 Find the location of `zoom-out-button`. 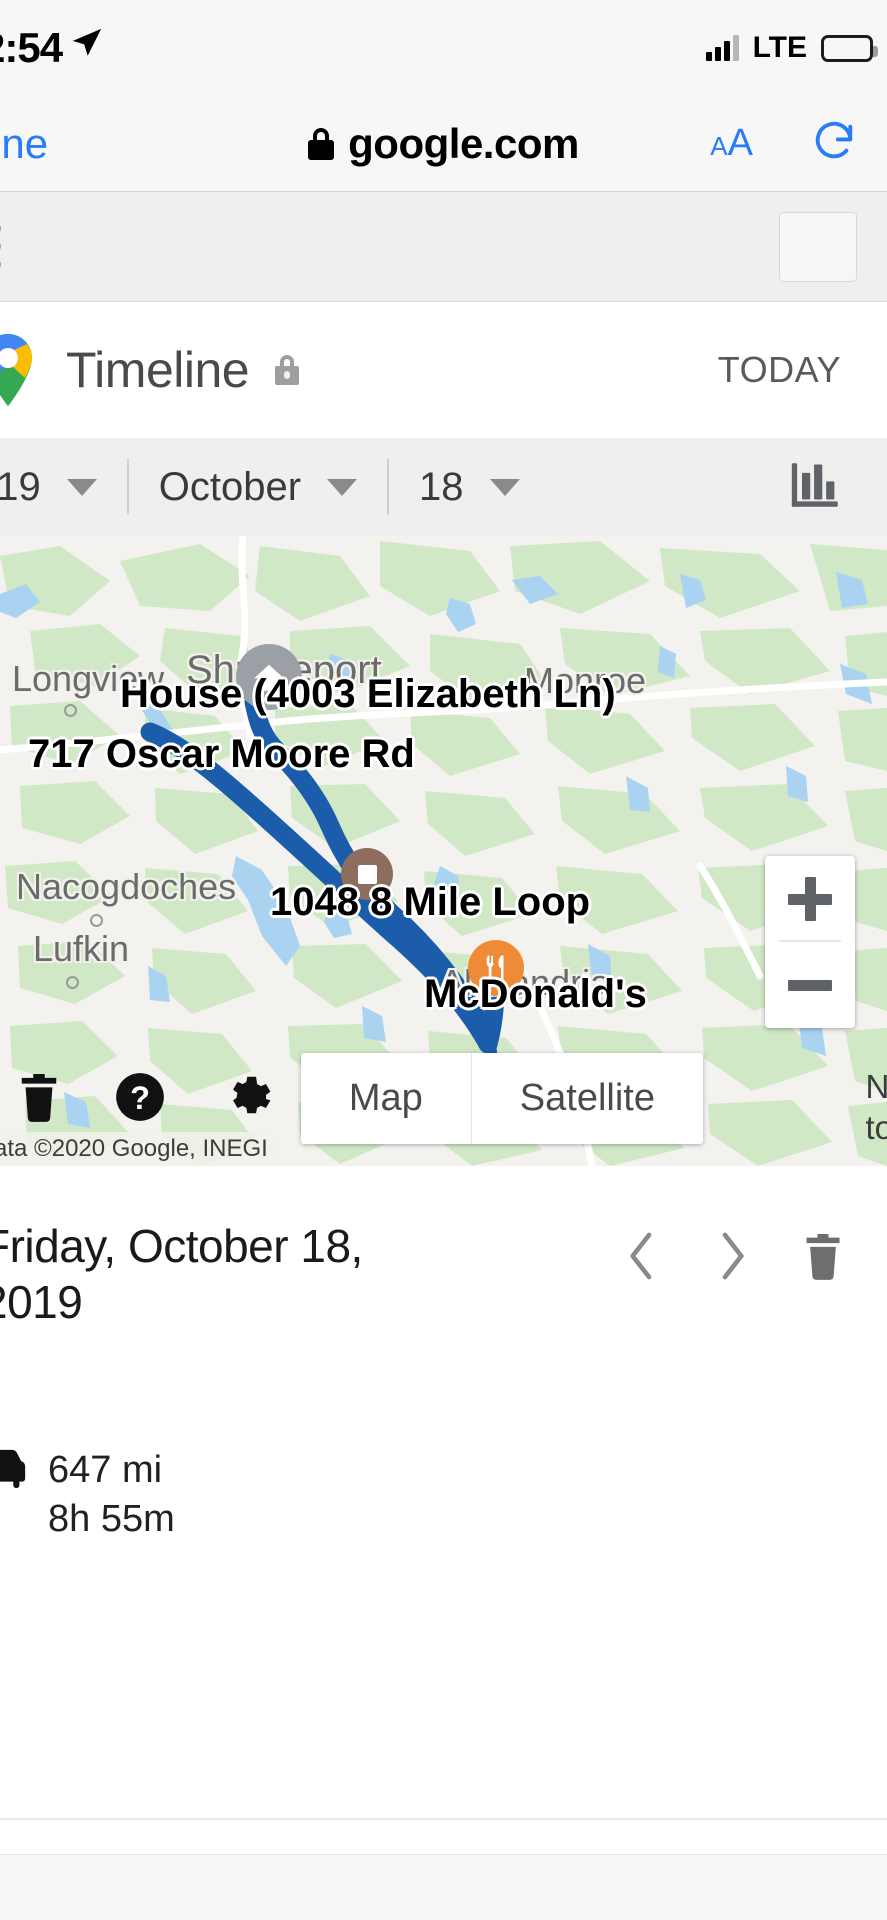

zoom-out-button is located at coordinates (810, 985).